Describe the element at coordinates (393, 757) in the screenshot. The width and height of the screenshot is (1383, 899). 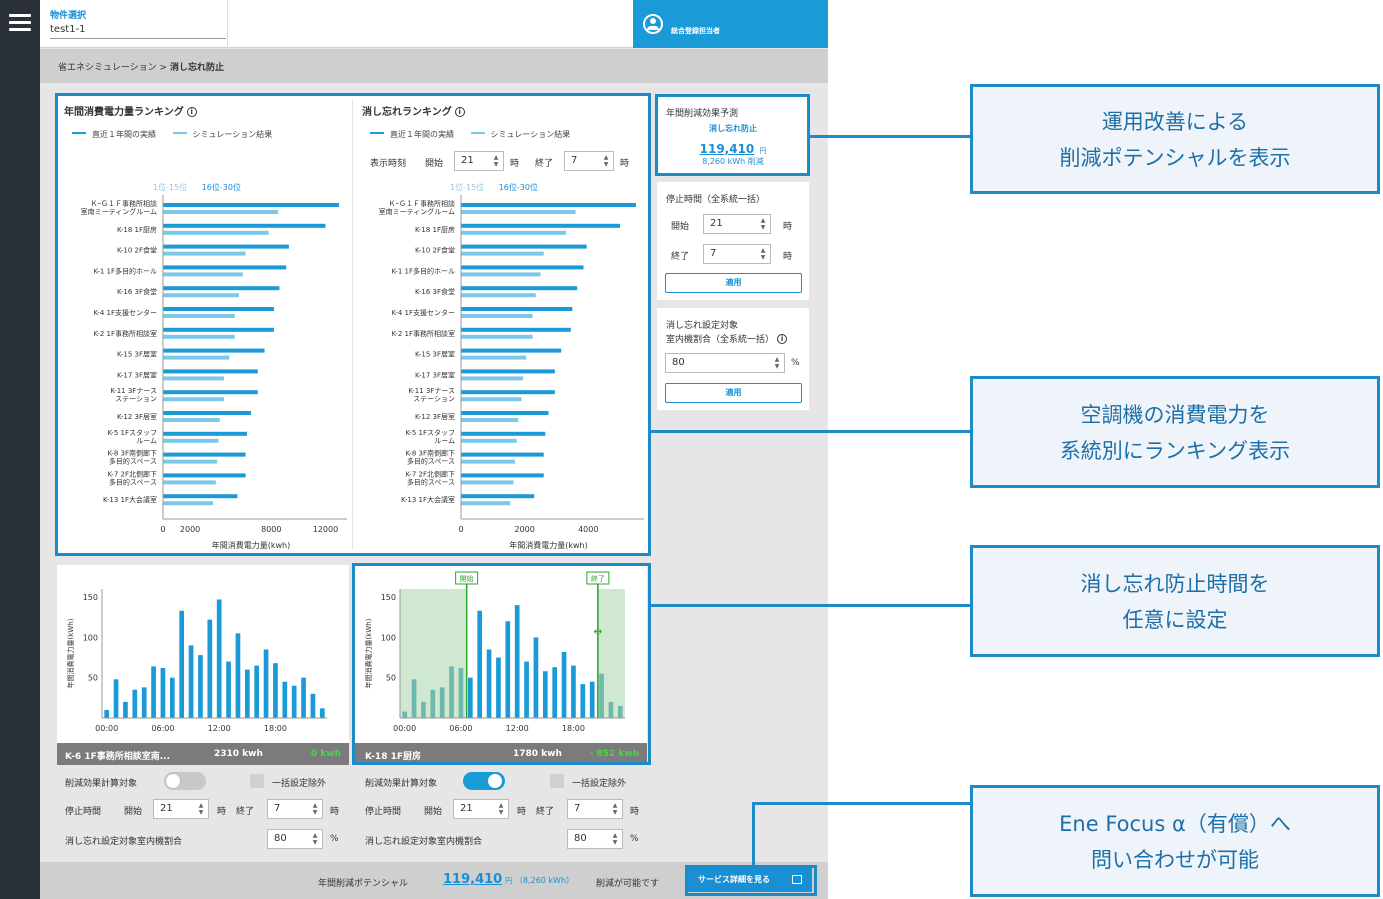
I see `unit-name: K-18 1F厨房` at that location.